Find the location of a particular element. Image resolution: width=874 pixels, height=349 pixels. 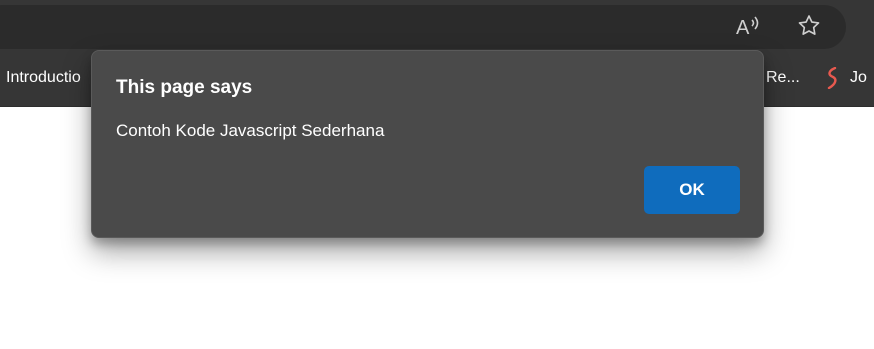

browser-toolbar: A is located at coordinates (437, 26).